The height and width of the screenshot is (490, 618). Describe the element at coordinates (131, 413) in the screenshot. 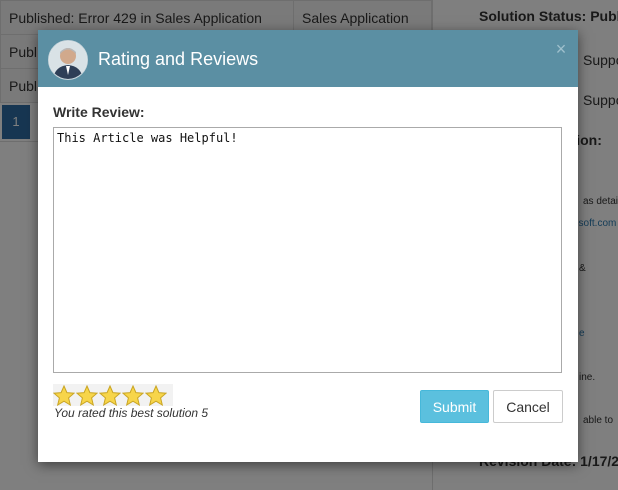

I see `rating-status-text: You rated this best solution 5` at that location.